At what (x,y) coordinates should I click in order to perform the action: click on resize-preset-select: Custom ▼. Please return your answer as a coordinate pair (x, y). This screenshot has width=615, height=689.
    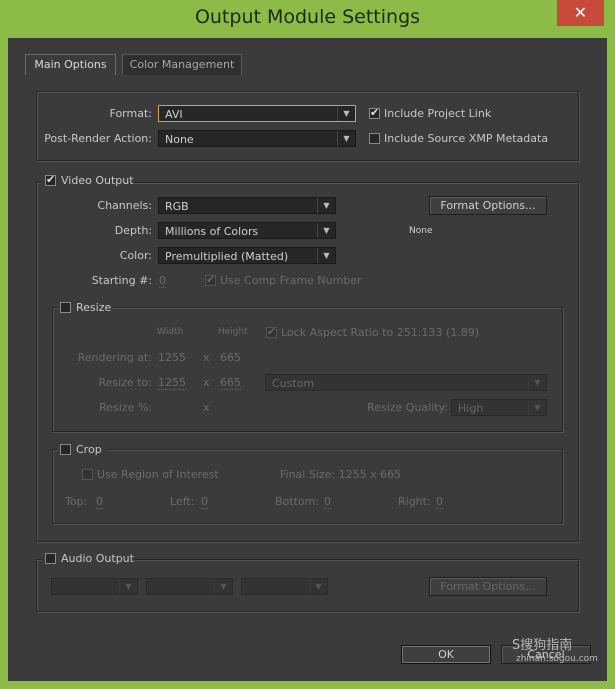
    Looking at the image, I should click on (406, 382).